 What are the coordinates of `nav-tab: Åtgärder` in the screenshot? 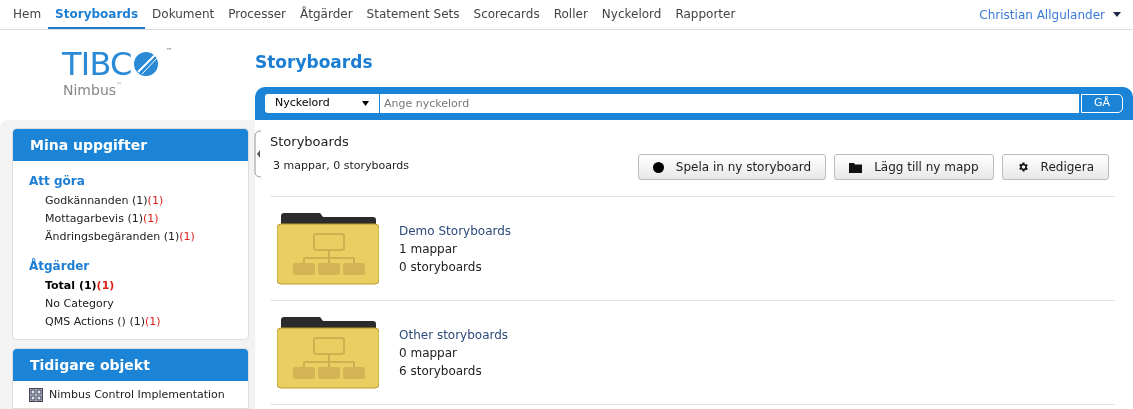 It's located at (326, 14).